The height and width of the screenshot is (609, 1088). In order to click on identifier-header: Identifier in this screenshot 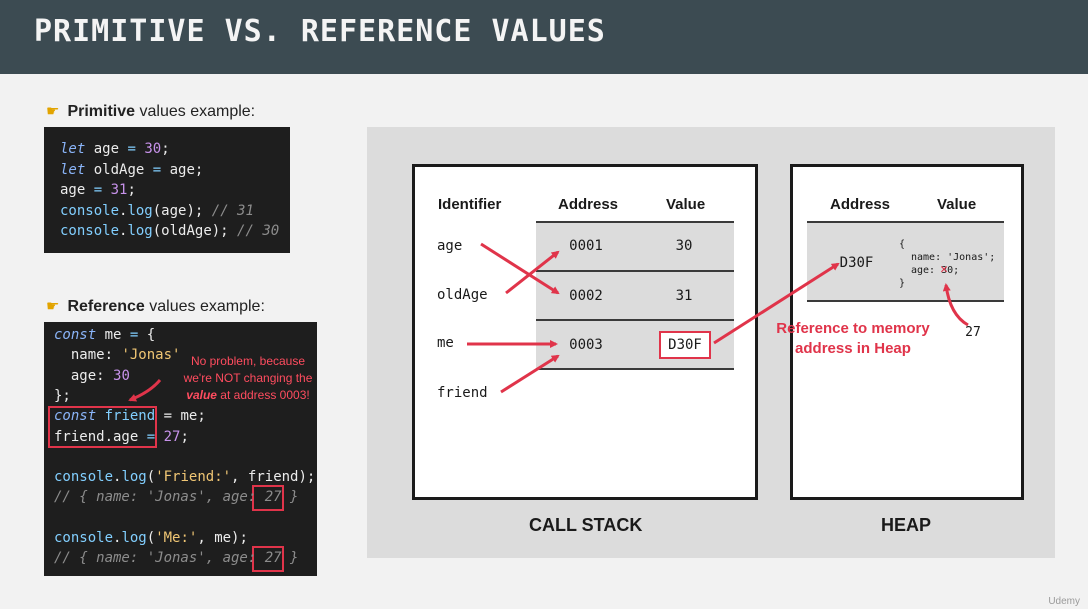, I will do `click(470, 204)`.